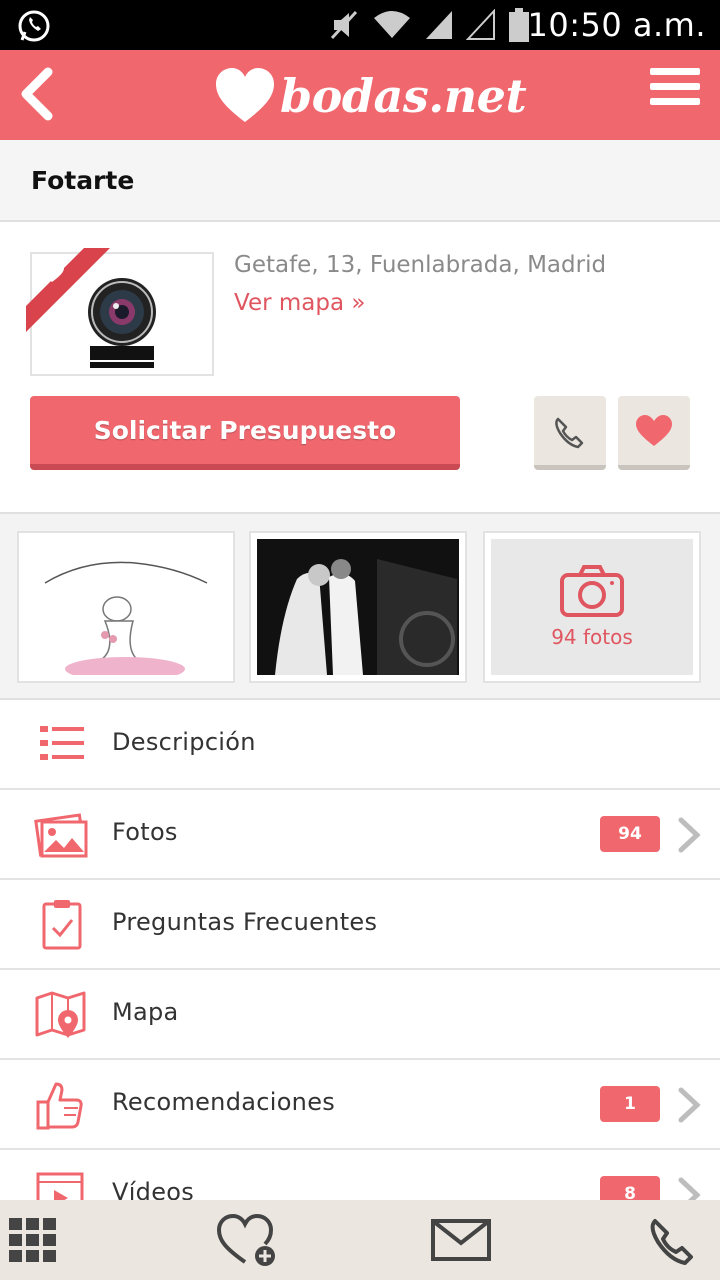 Image resolution: width=720 pixels, height=1280 pixels. I want to click on bodas-logo: bodas.net, so click(370, 96).